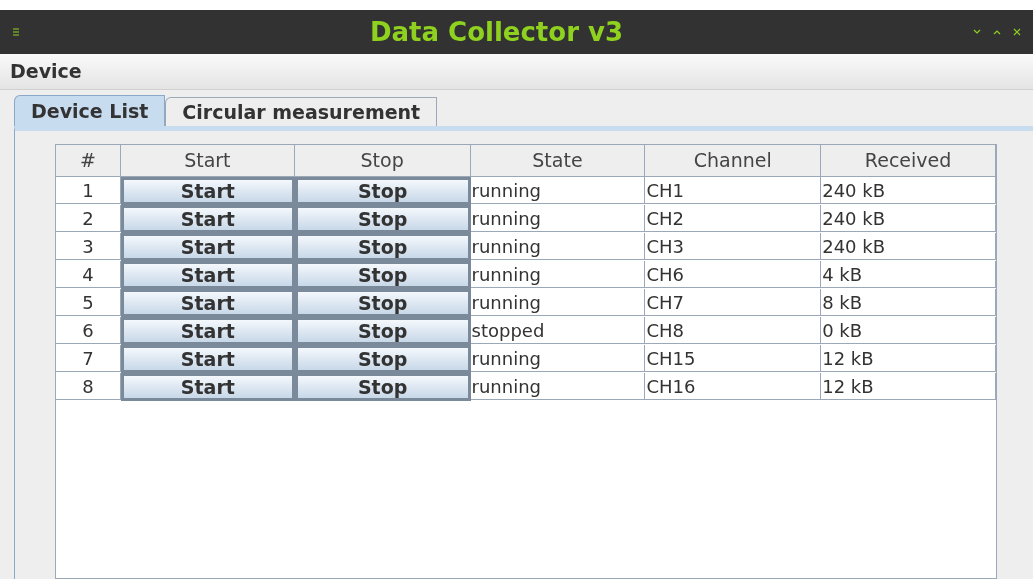  I want to click on table-cell: 4, so click(88, 274).